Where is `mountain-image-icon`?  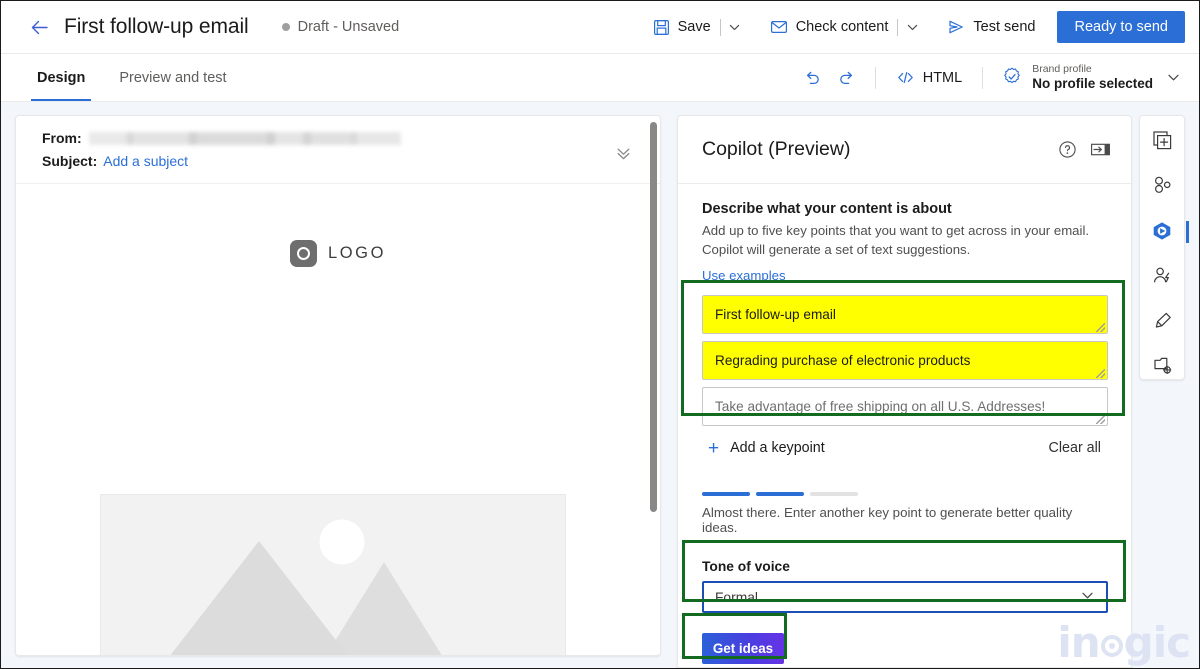 mountain-image-icon is located at coordinates (333, 575).